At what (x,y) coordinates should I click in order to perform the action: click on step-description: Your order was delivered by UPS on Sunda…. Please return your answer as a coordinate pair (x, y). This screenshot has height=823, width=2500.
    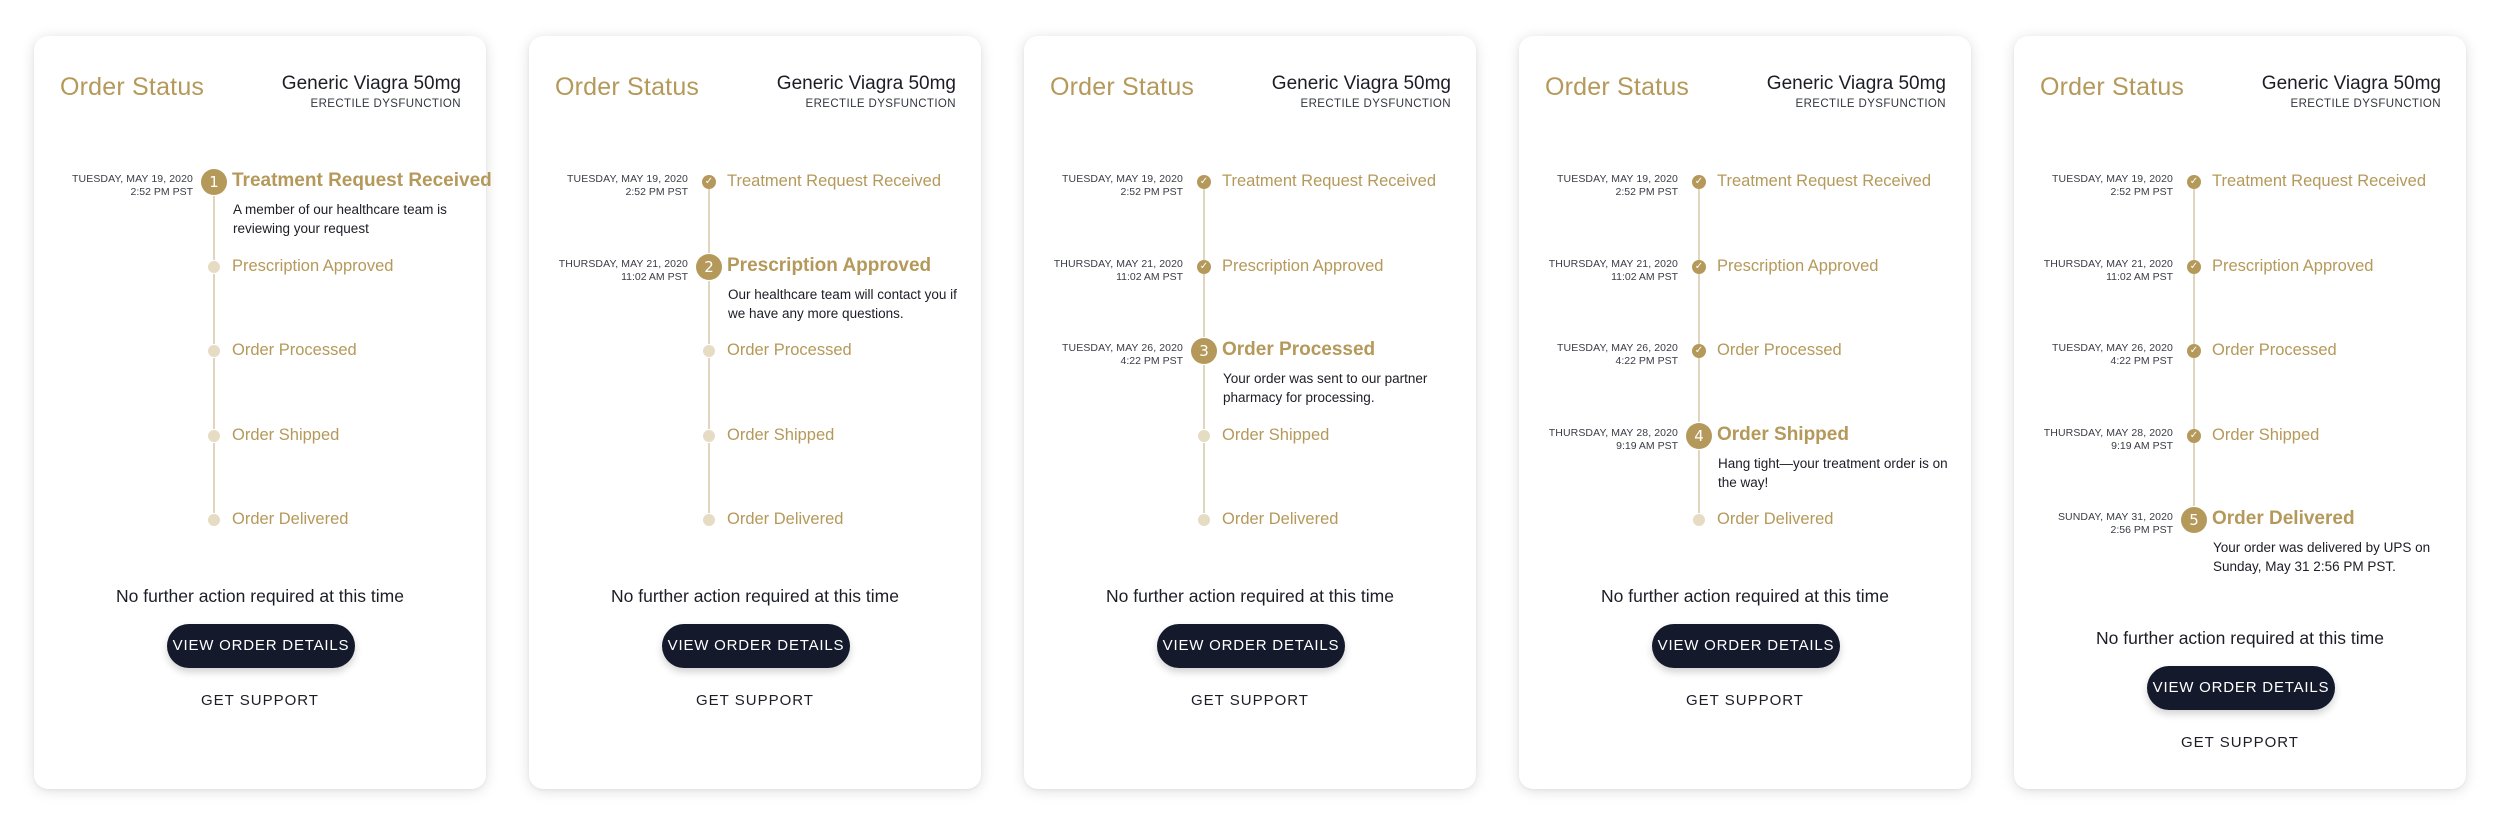
    Looking at the image, I should click on (2322, 557).